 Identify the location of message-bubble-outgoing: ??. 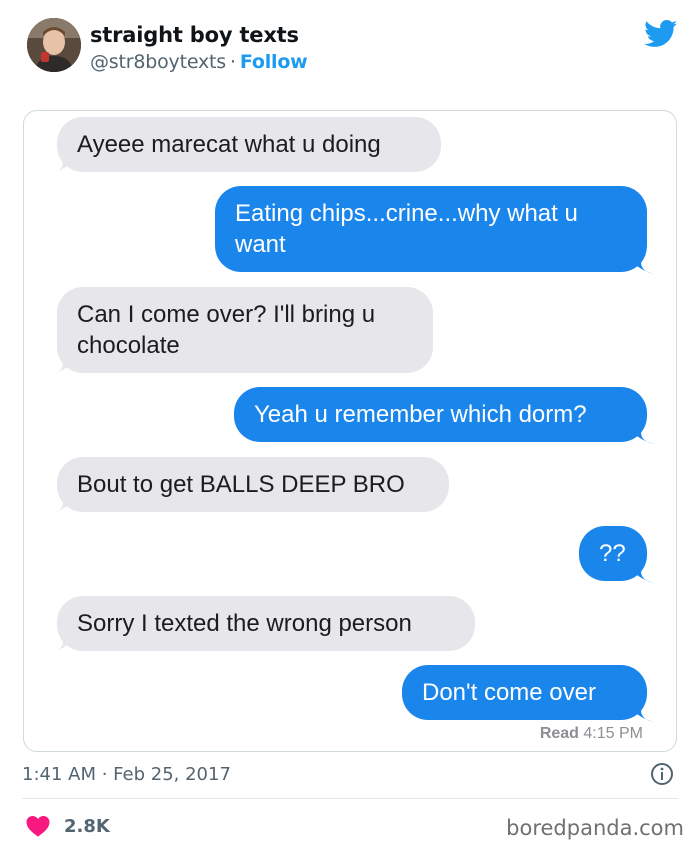
(617, 554).